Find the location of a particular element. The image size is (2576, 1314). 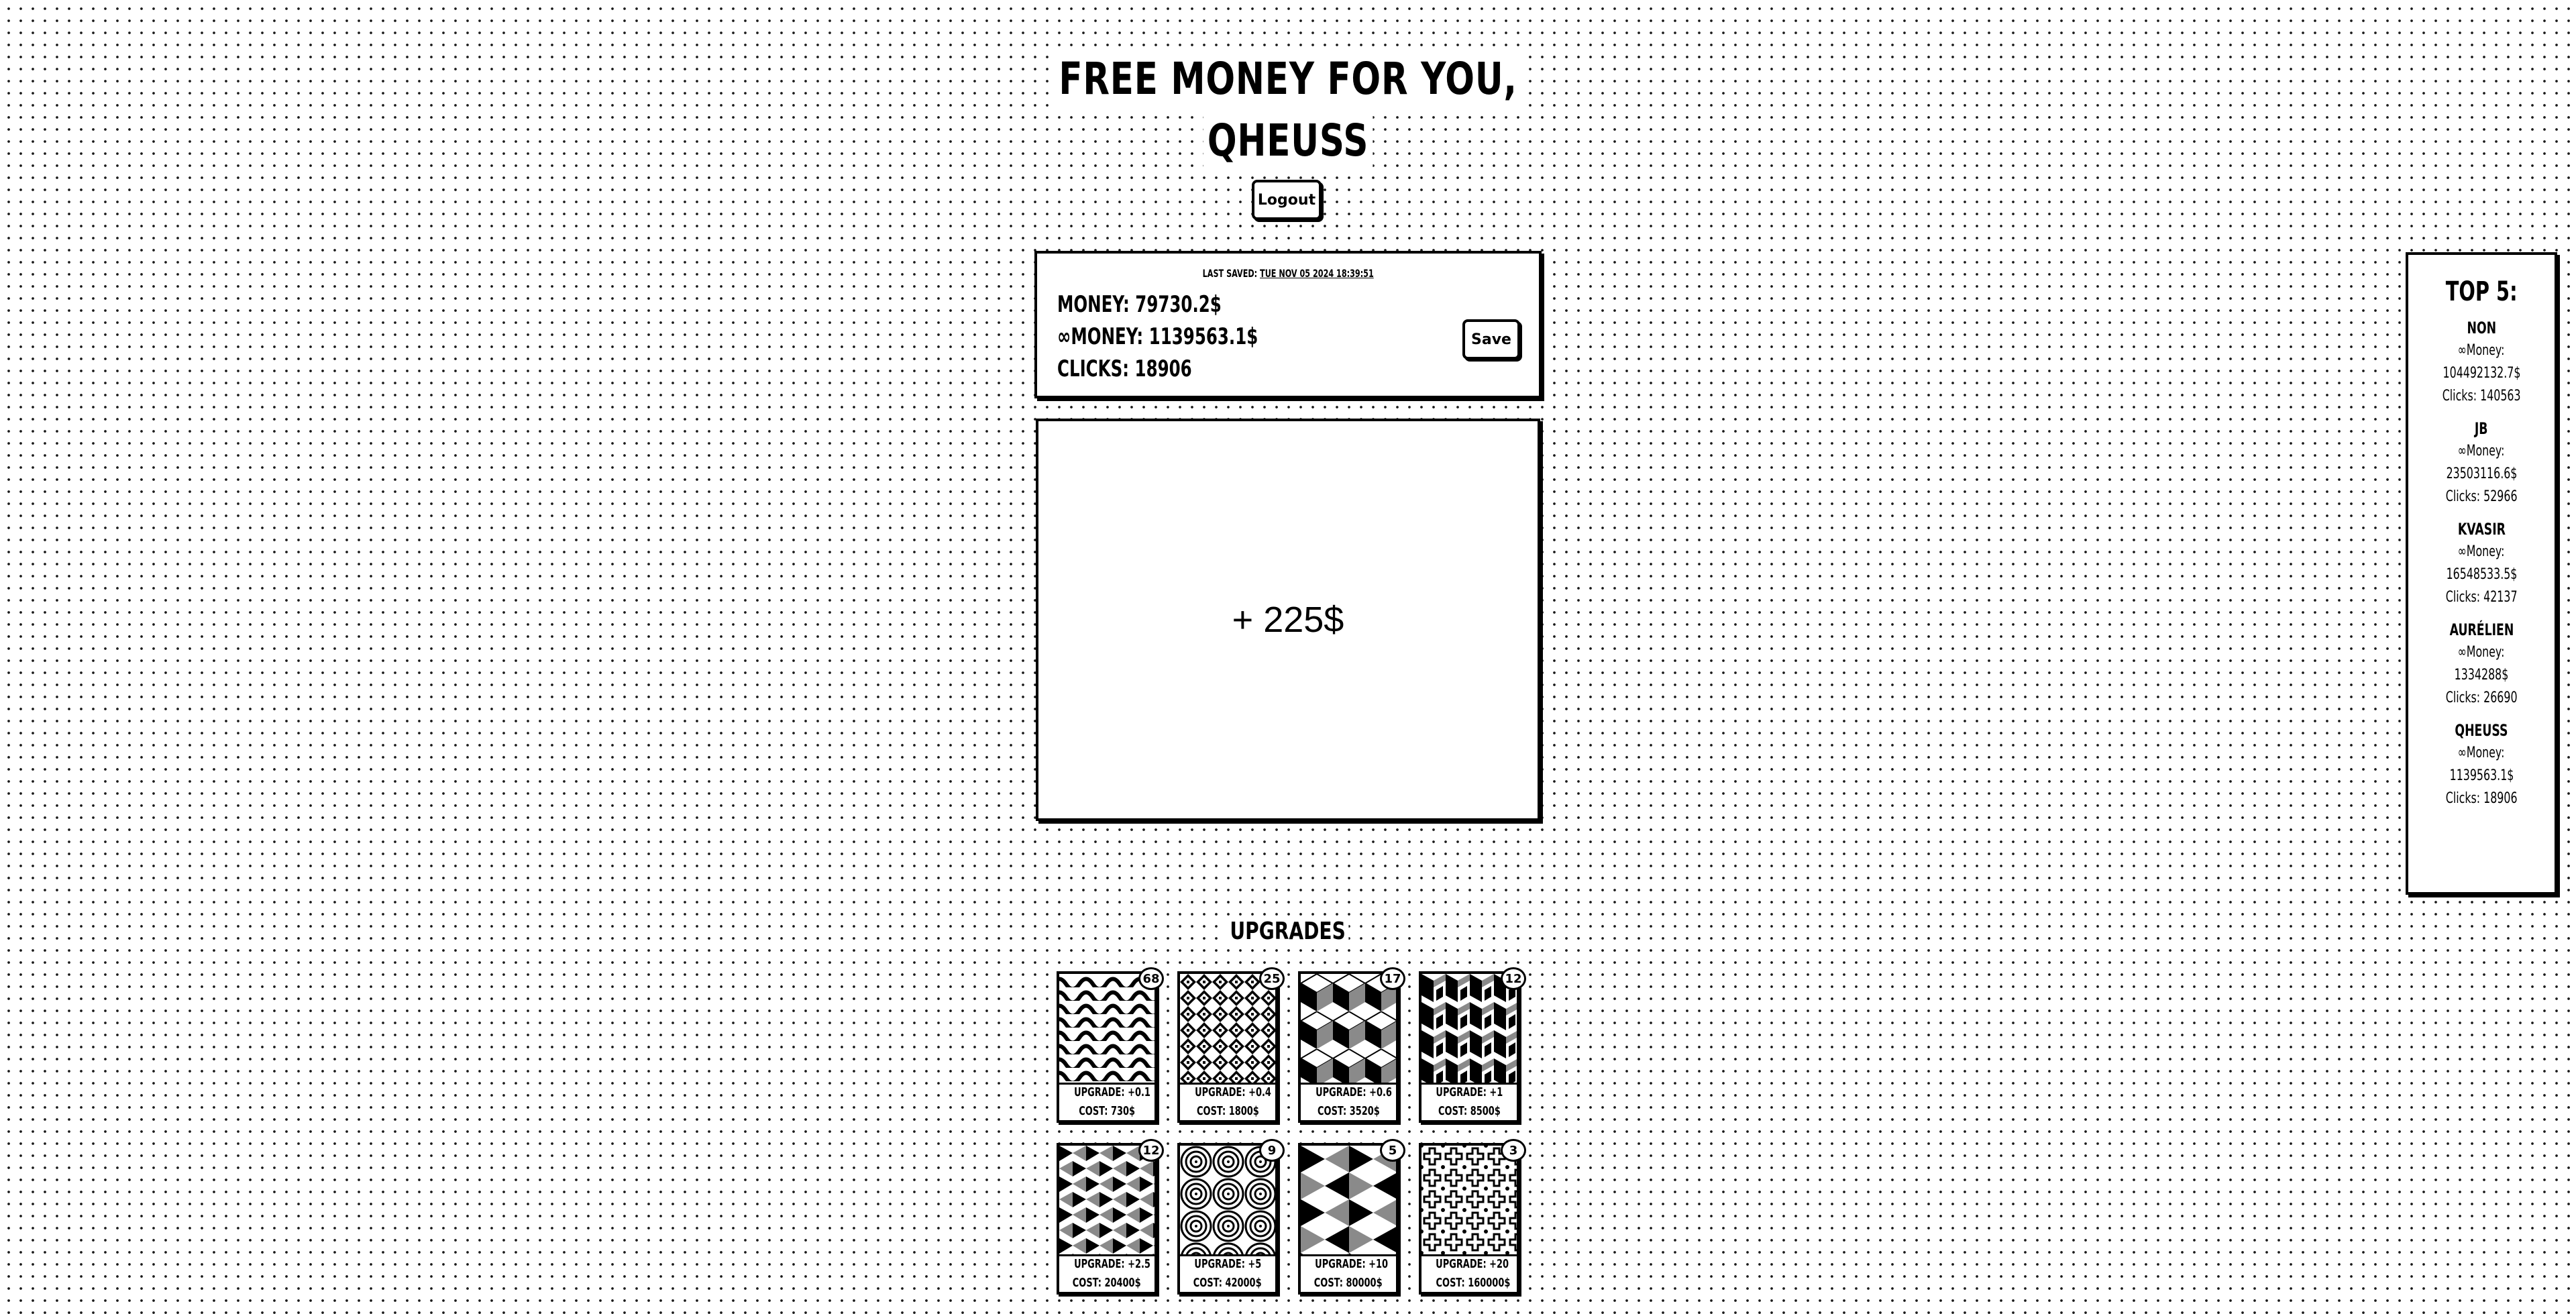

upgrade-amount: UPGRADE: +0.4 is located at coordinates (1233, 1092).